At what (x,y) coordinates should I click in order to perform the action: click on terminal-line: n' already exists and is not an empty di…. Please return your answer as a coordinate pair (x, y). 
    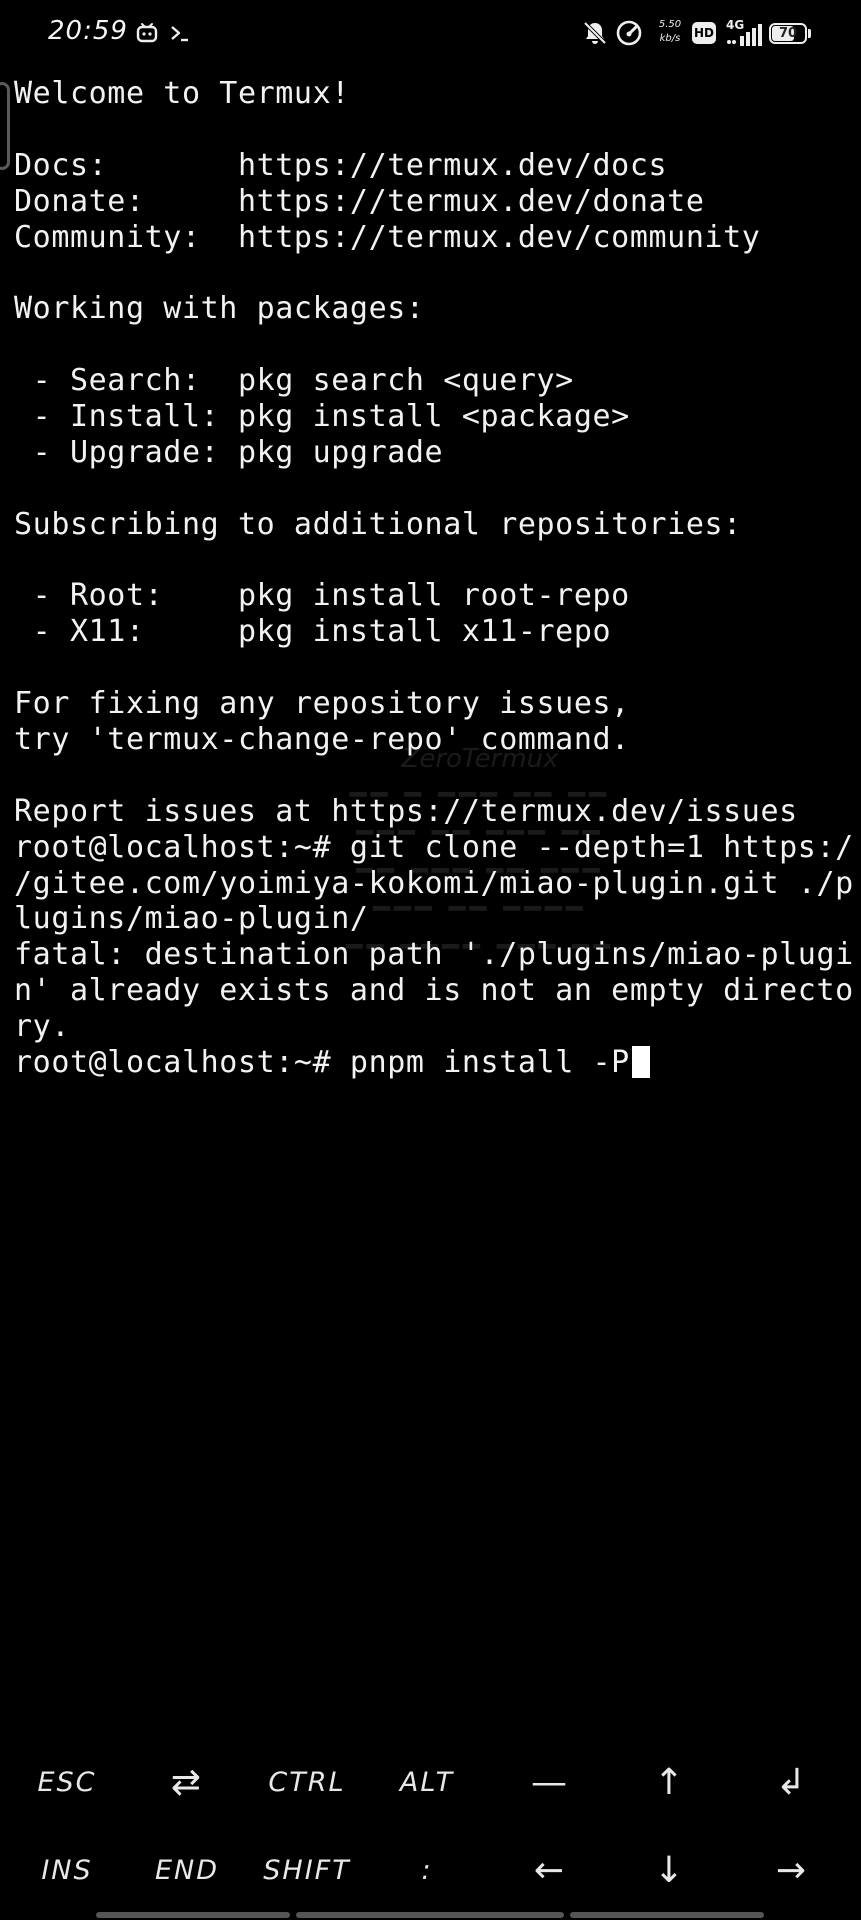
    Looking at the image, I should click on (434, 991).